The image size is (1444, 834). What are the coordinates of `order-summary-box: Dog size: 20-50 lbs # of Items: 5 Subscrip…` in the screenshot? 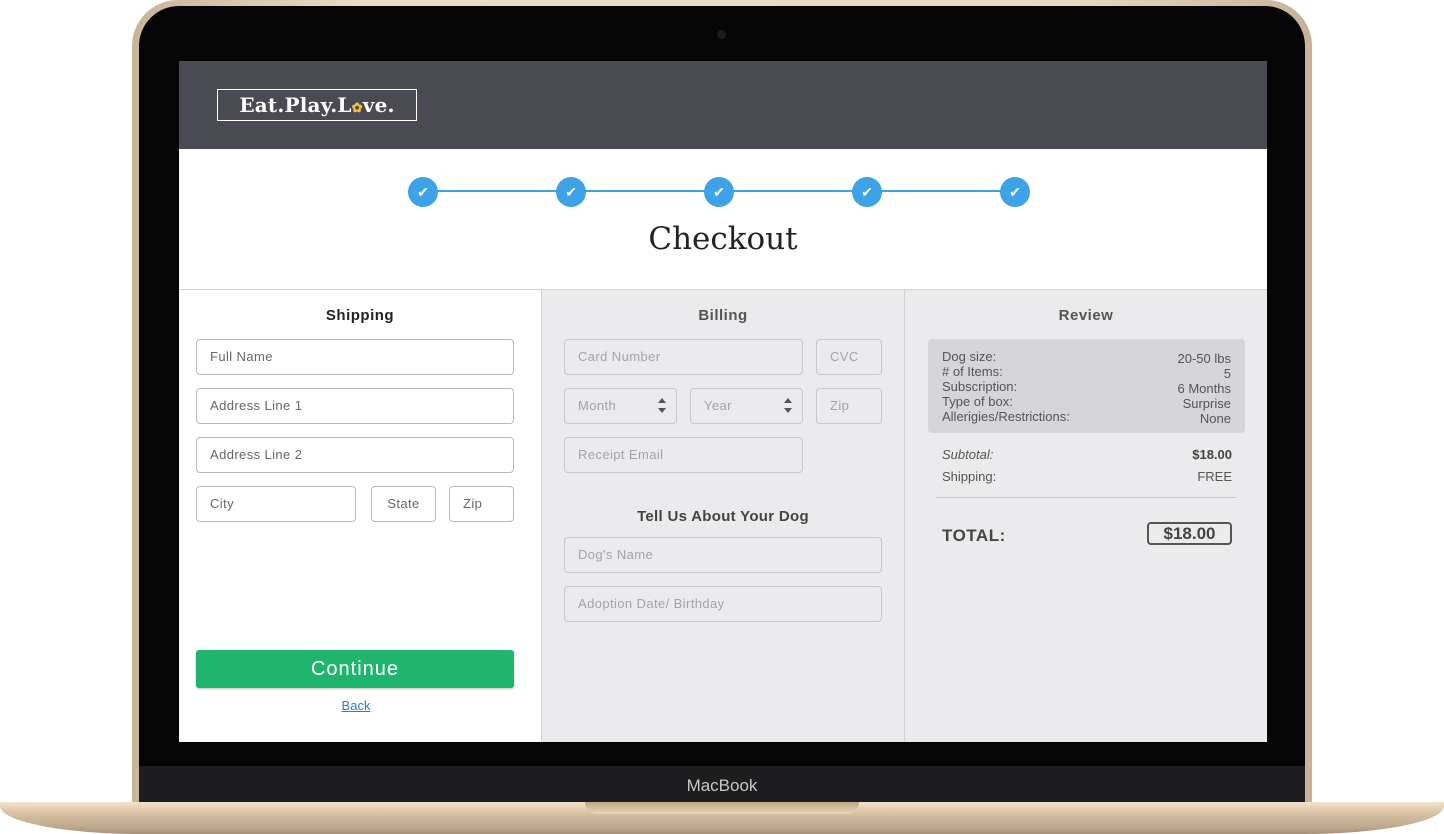 It's located at (1086, 386).